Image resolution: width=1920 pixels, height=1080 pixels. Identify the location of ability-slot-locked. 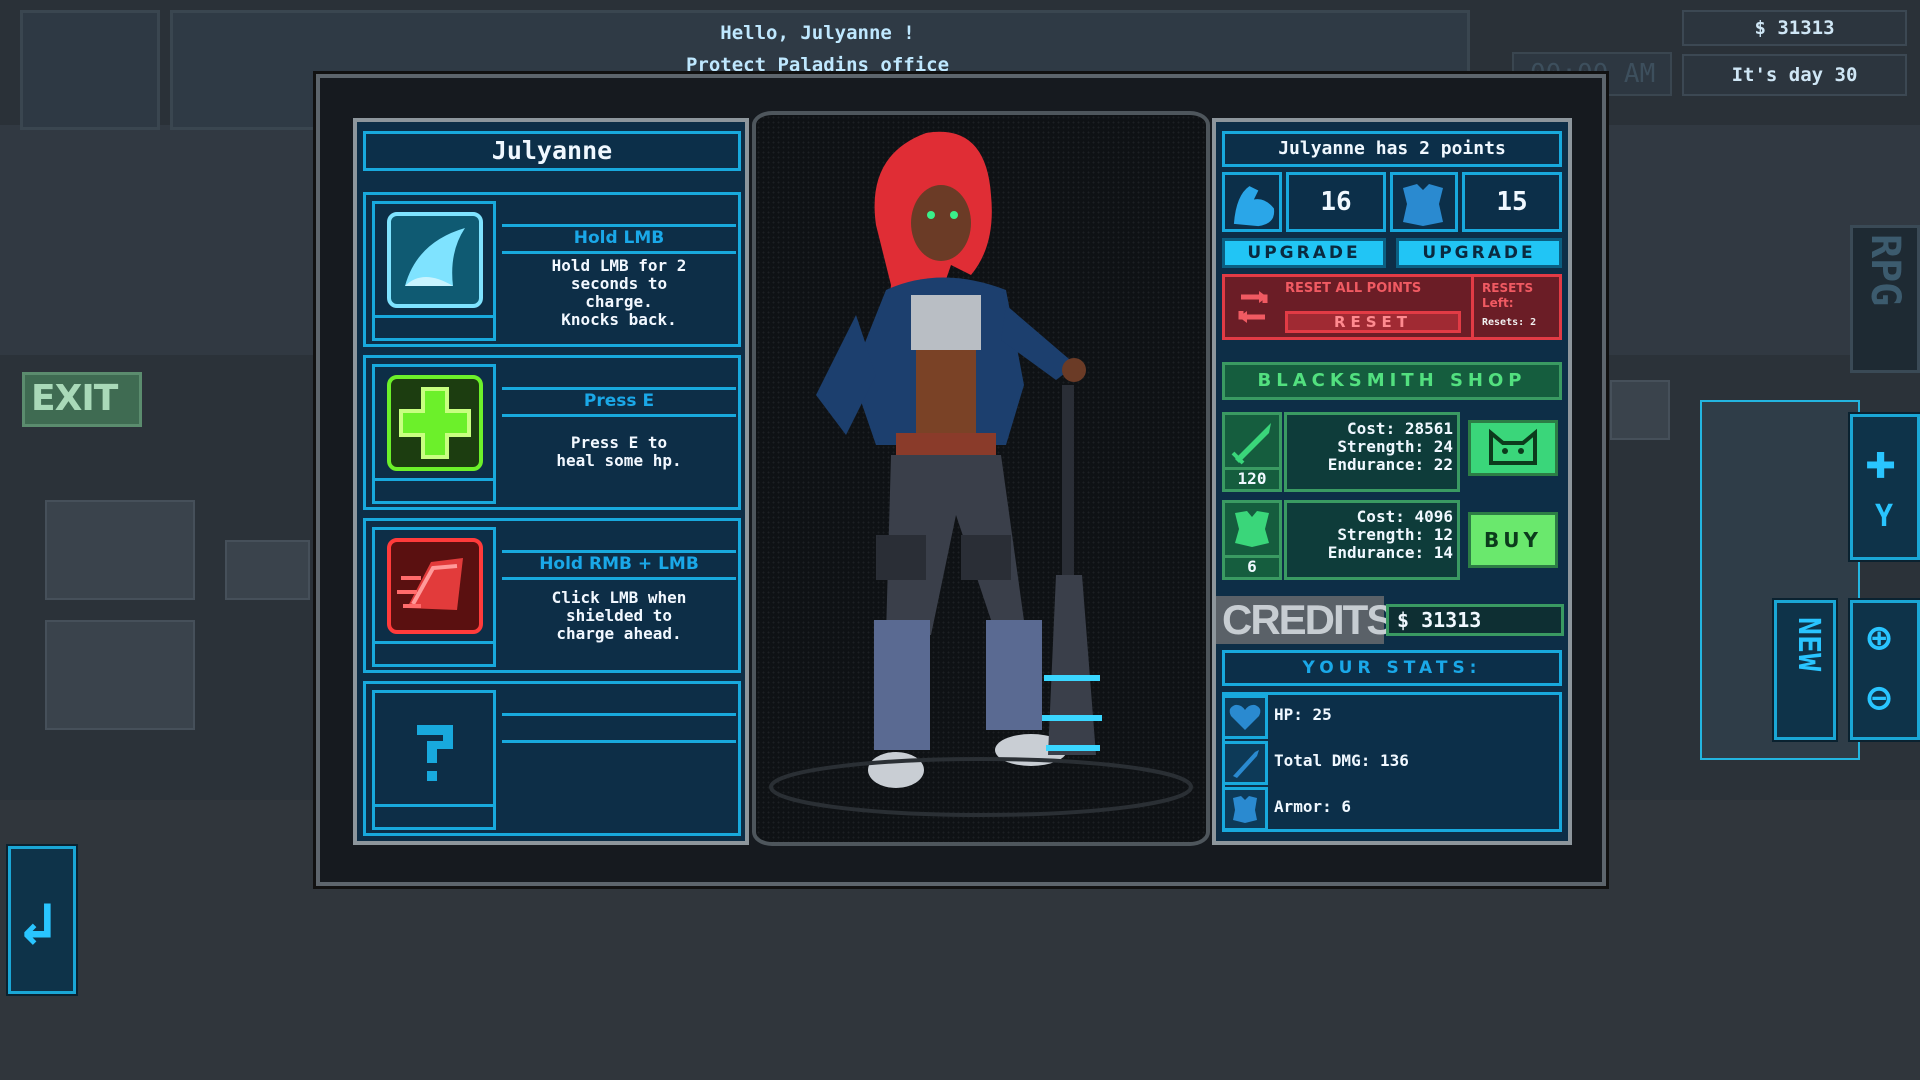
(552, 758).